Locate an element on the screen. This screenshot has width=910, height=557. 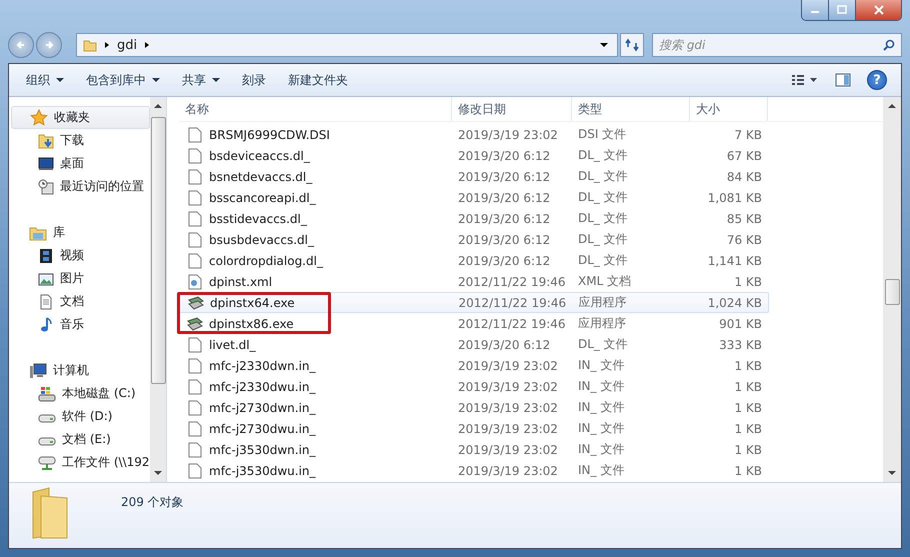
maximize-button is located at coordinates (842, 10).